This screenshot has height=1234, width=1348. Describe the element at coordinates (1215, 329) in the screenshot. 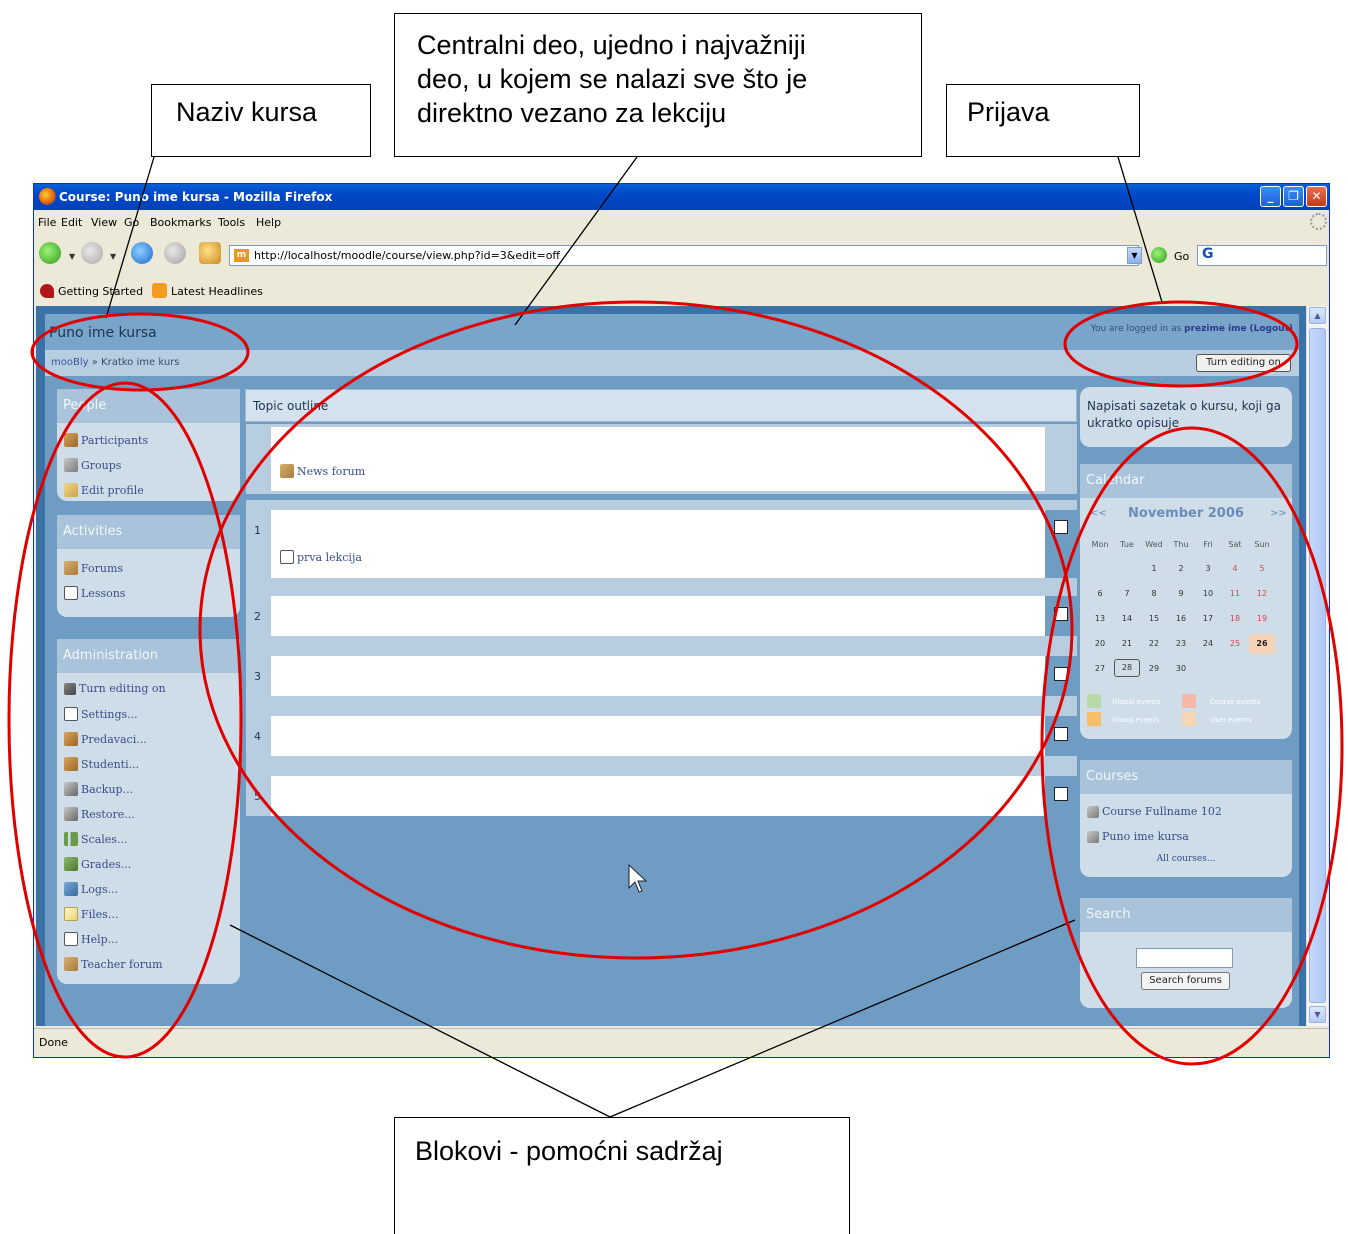

I see `login-user-link: prezime ime` at that location.